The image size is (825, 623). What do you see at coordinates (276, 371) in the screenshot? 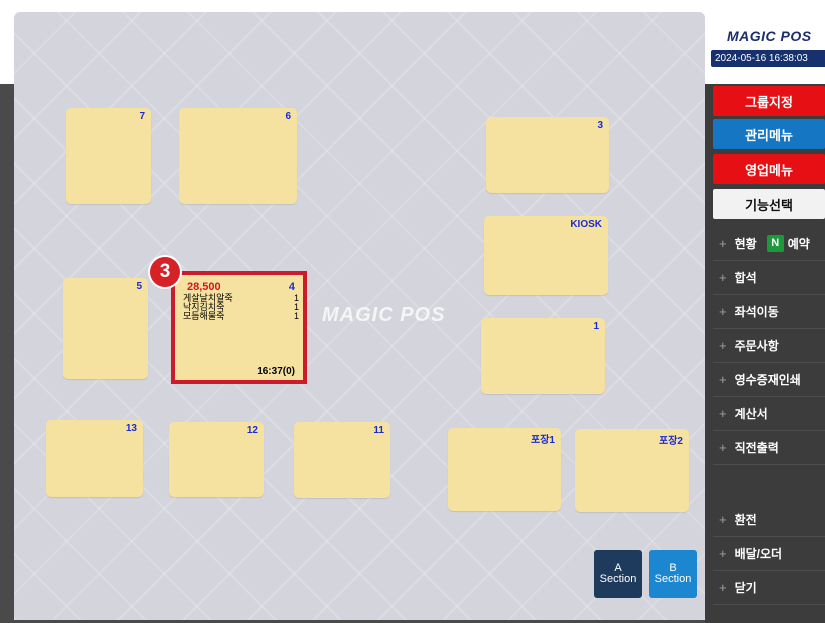
I see `order-time: 16:37(0)` at bounding box center [276, 371].